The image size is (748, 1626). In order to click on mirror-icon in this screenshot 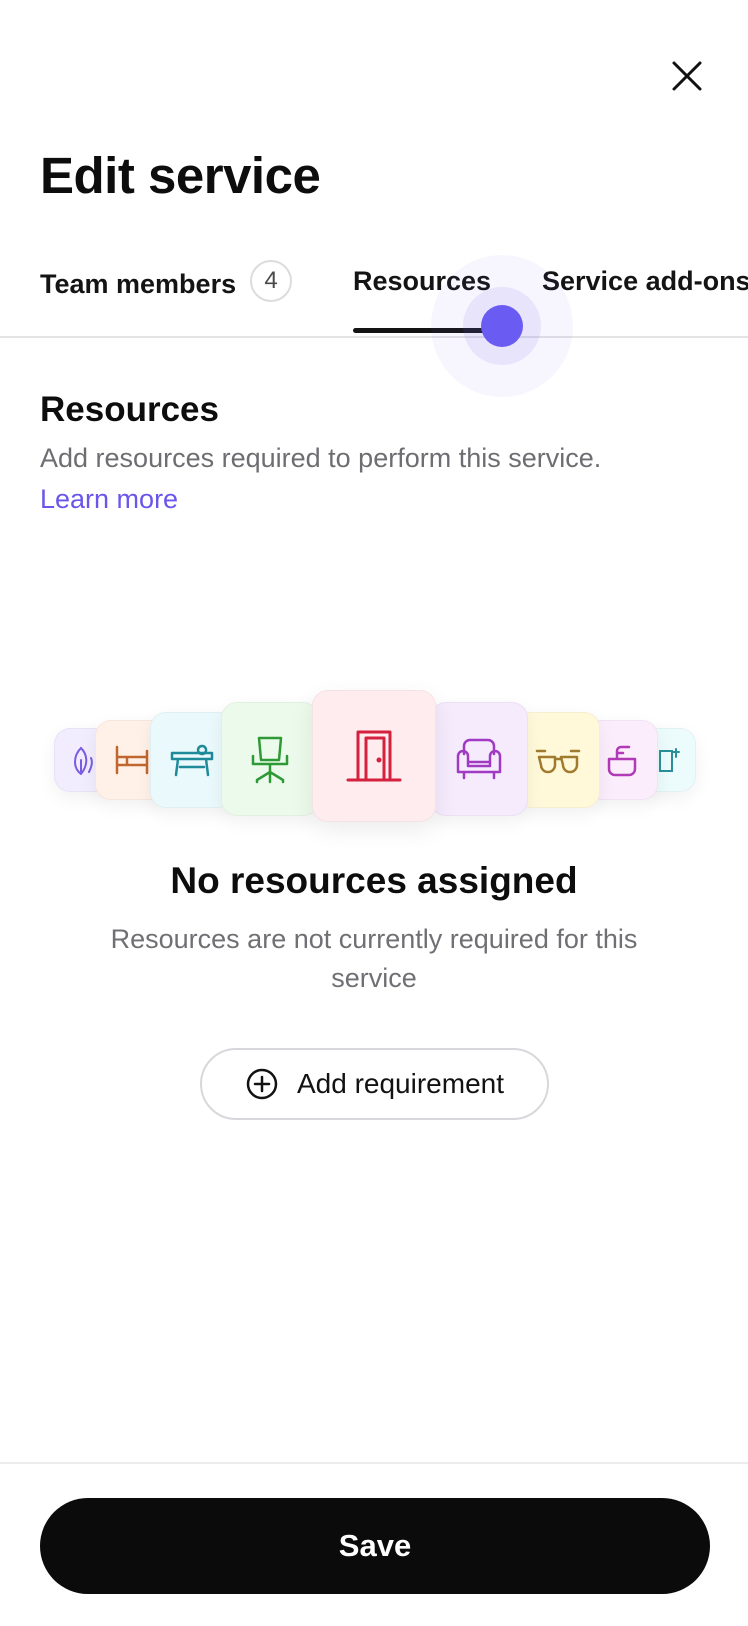, I will do `click(669, 760)`.